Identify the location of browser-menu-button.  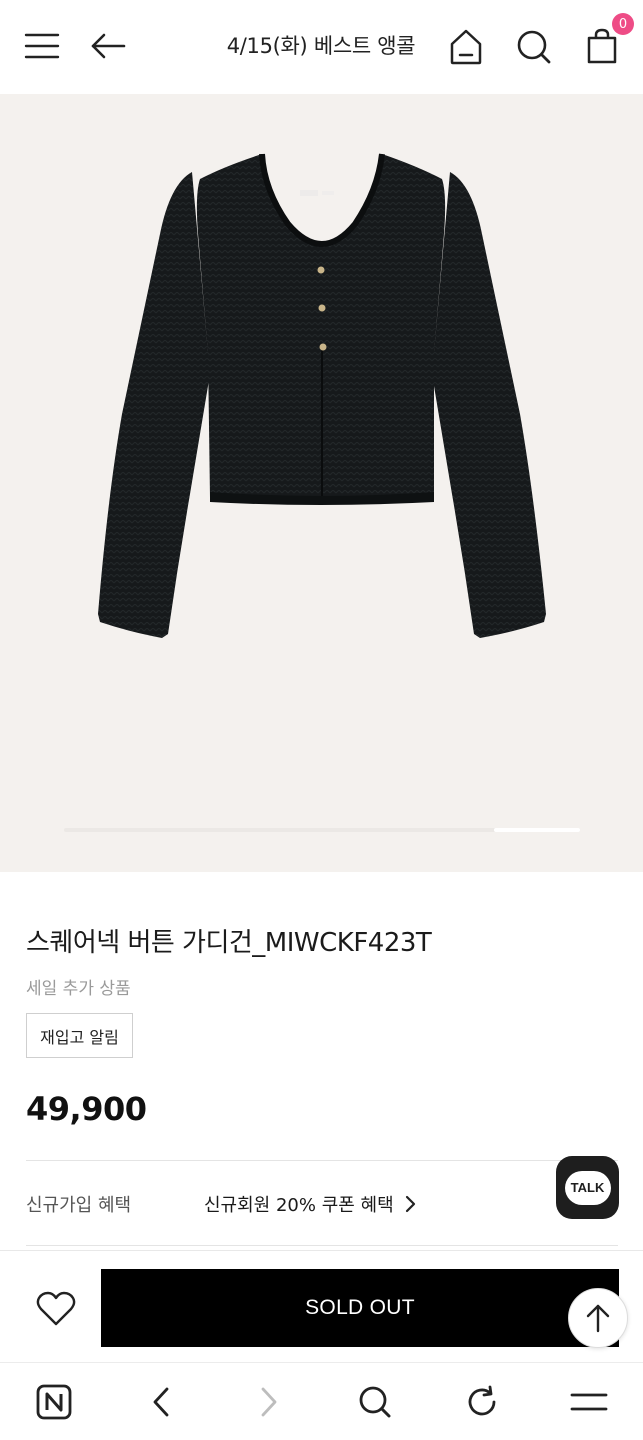
(589, 1402).